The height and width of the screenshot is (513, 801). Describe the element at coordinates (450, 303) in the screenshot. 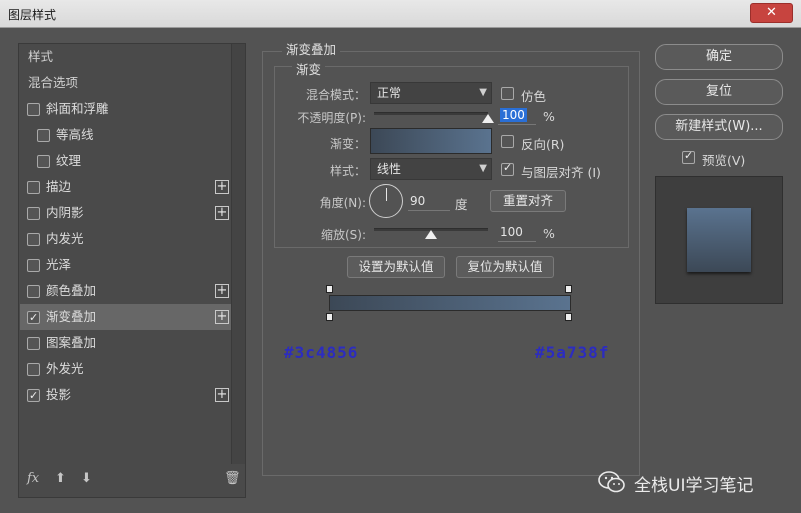

I see `gradient-bar` at that location.